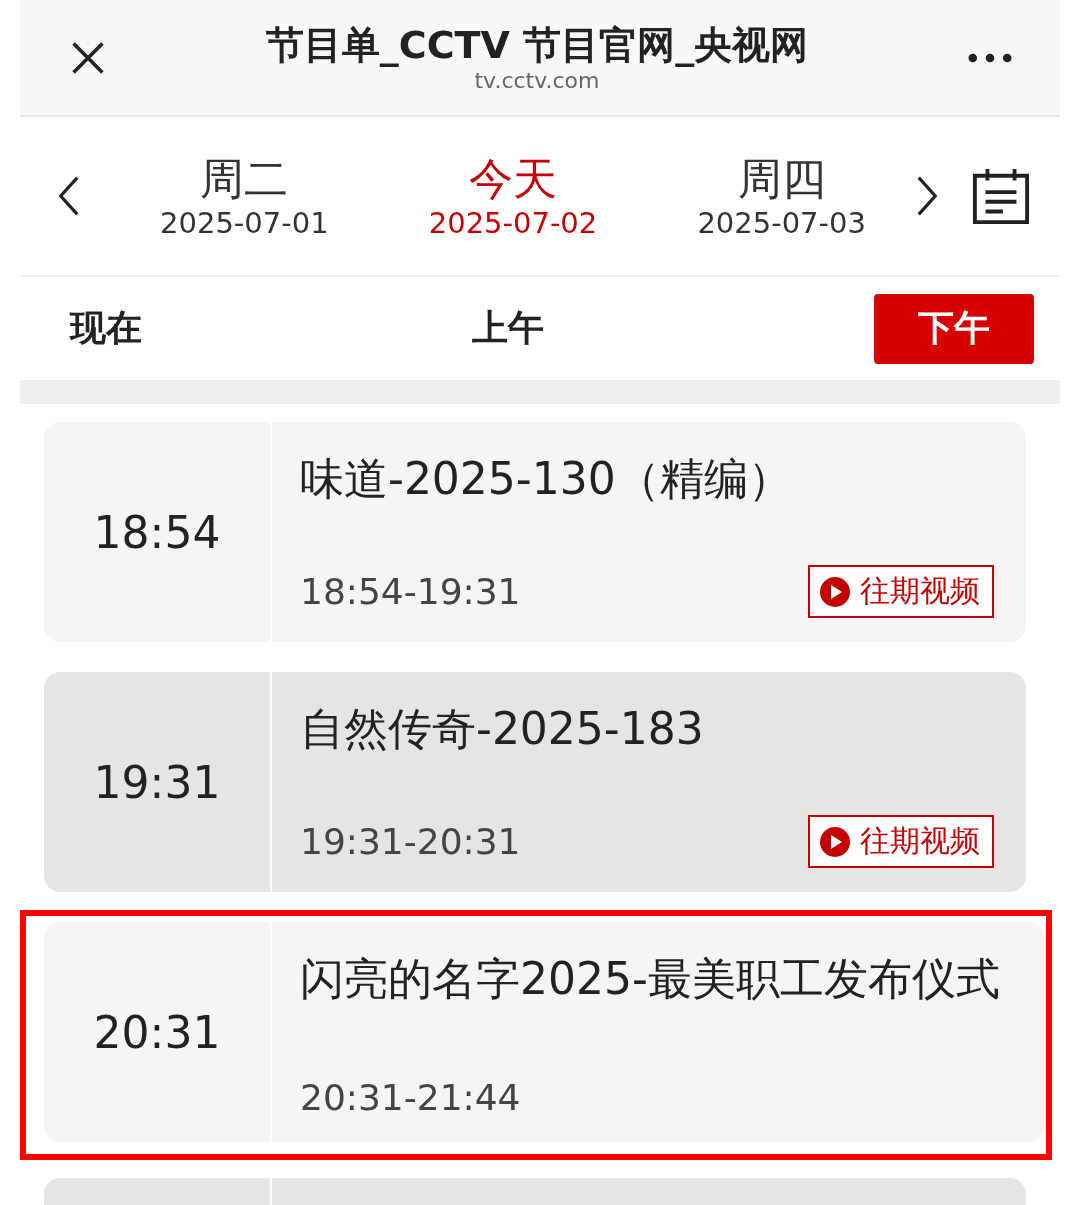  Describe the element at coordinates (954, 328) in the screenshot. I see `period-tab: 下午` at that location.